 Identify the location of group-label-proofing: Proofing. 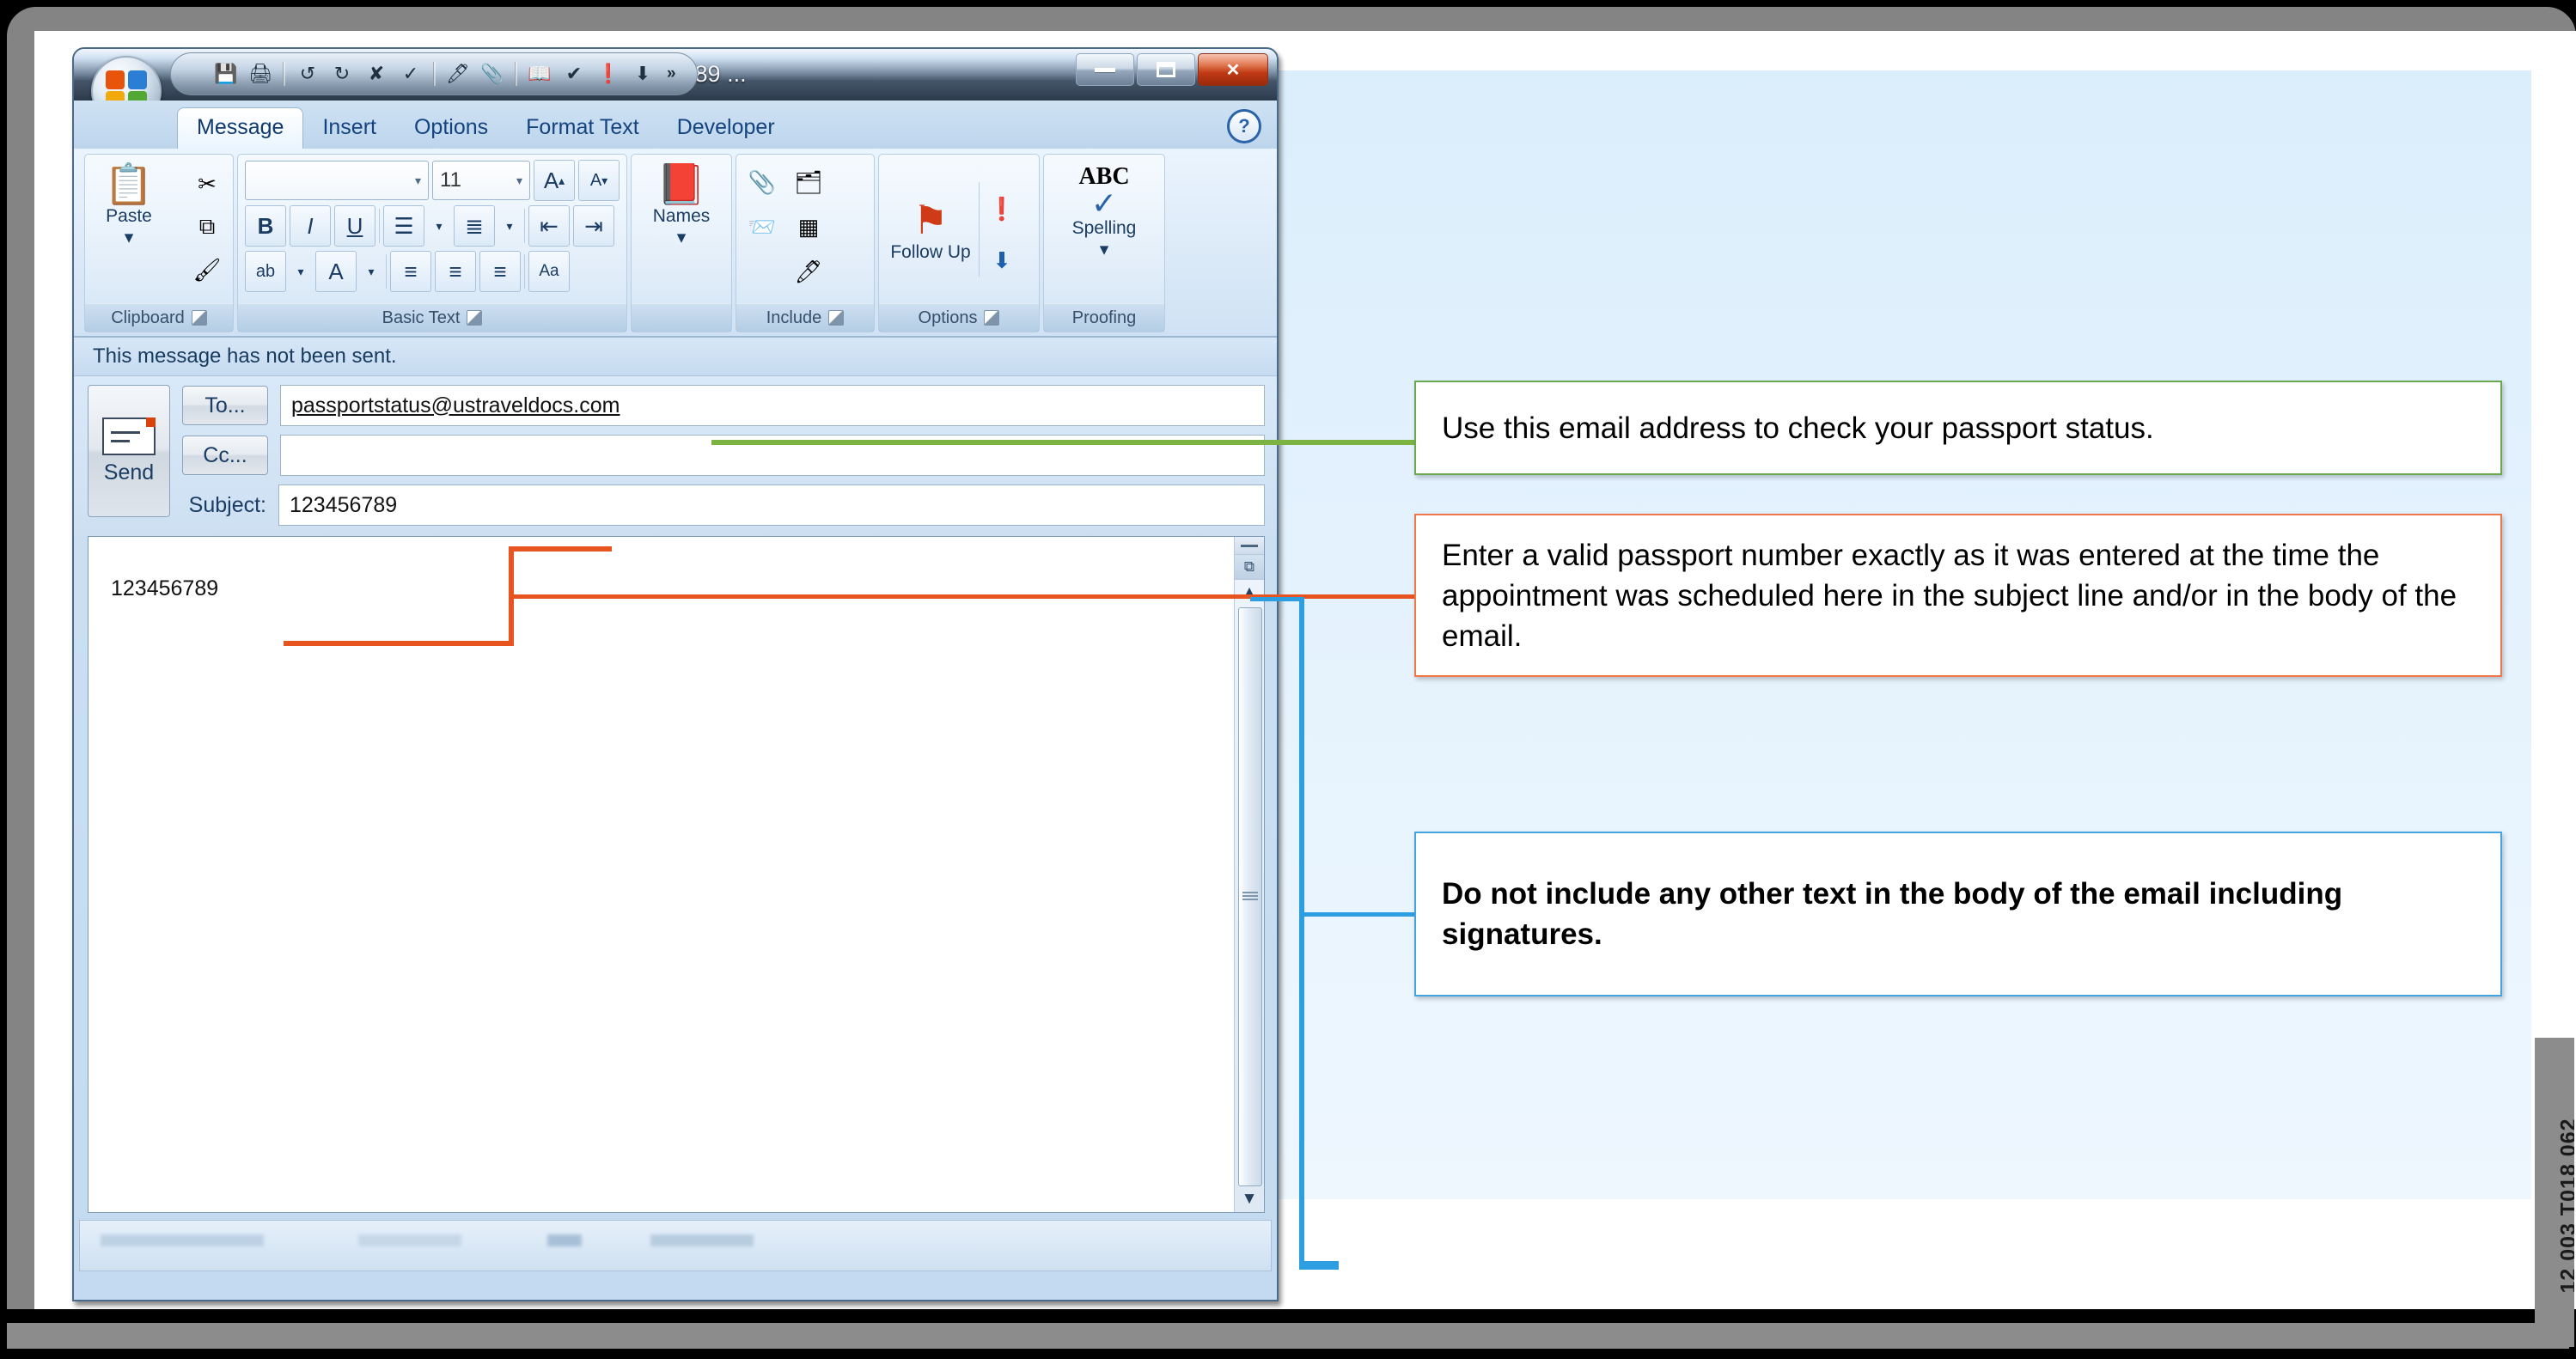
(1104, 317).